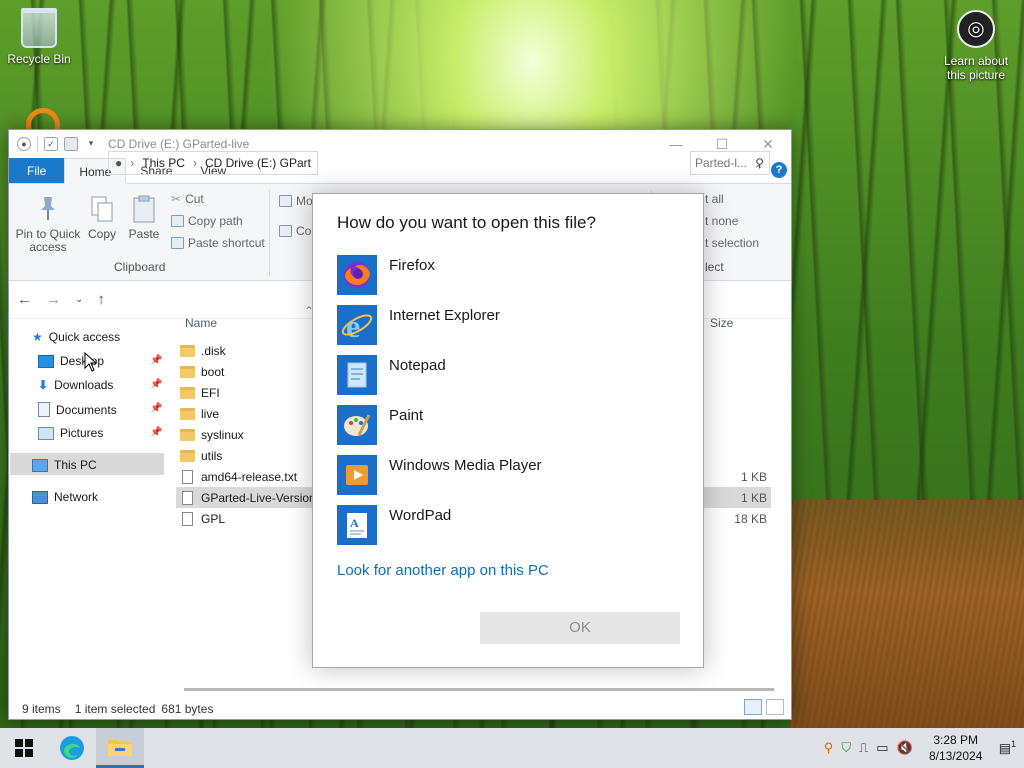 The width and height of the screenshot is (1024, 768). Describe the element at coordinates (213, 371) in the screenshot. I see `file-name: boot` at that location.